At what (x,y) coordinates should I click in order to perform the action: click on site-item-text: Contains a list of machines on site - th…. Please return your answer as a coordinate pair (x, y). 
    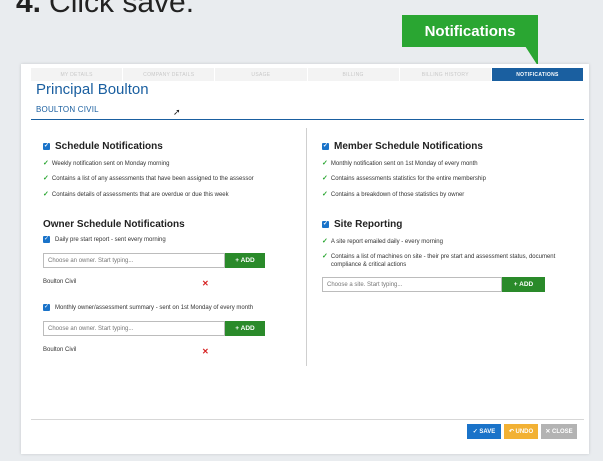
    Looking at the image, I should click on (443, 261).